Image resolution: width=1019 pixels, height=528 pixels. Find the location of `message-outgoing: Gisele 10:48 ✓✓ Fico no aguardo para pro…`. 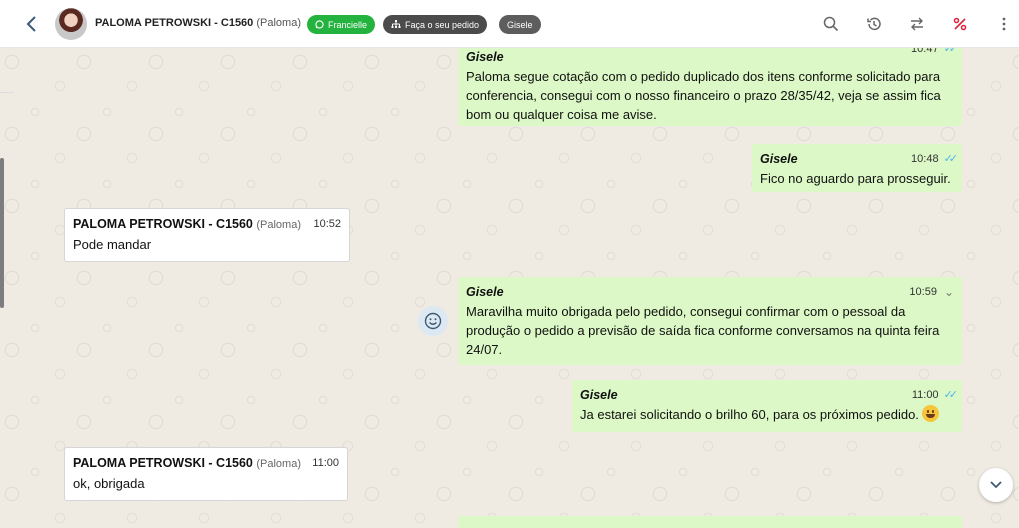

message-outgoing: Gisele 10:48 ✓✓ Fico no aguardo para pro… is located at coordinates (857, 168).